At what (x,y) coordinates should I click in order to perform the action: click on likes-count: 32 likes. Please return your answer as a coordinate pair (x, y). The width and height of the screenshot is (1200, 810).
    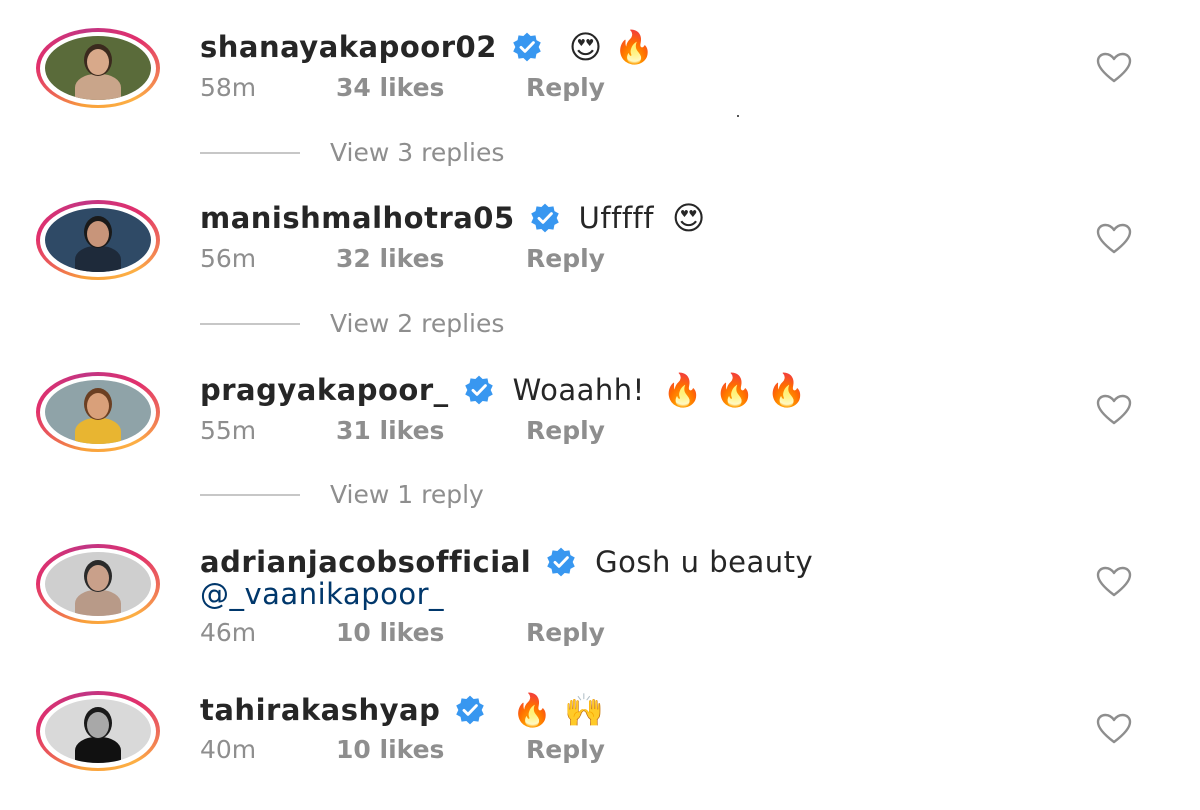
    Looking at the image, I should click on (431, 258).